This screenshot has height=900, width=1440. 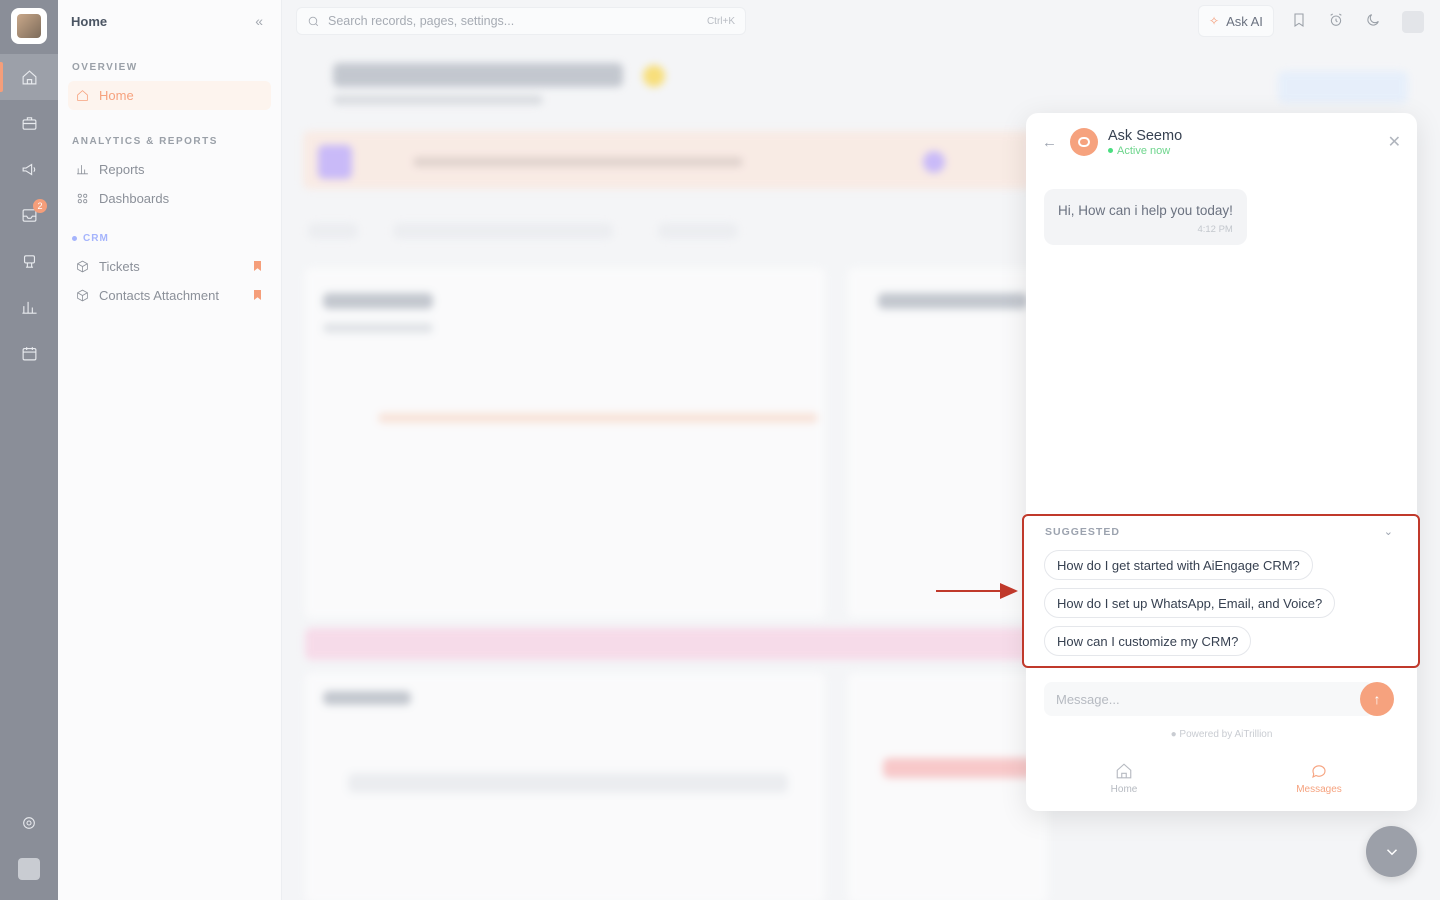 I want to click on chat-bubble-icon, so click(x=1084, y=142).